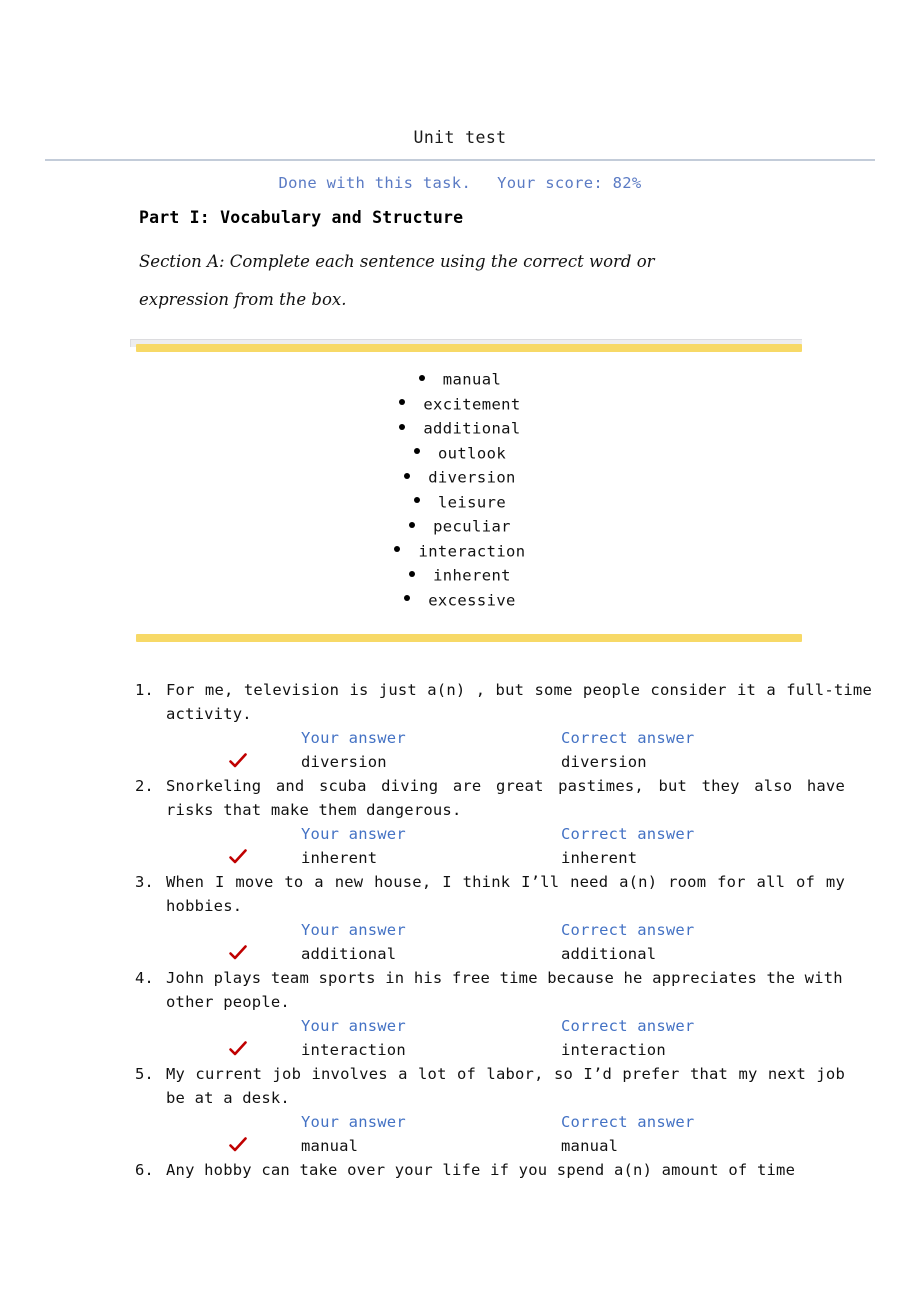  Describe the element at coordinates (505, 762) in the screenshot. I see `answer-value-row: diversion diversion` at that location.